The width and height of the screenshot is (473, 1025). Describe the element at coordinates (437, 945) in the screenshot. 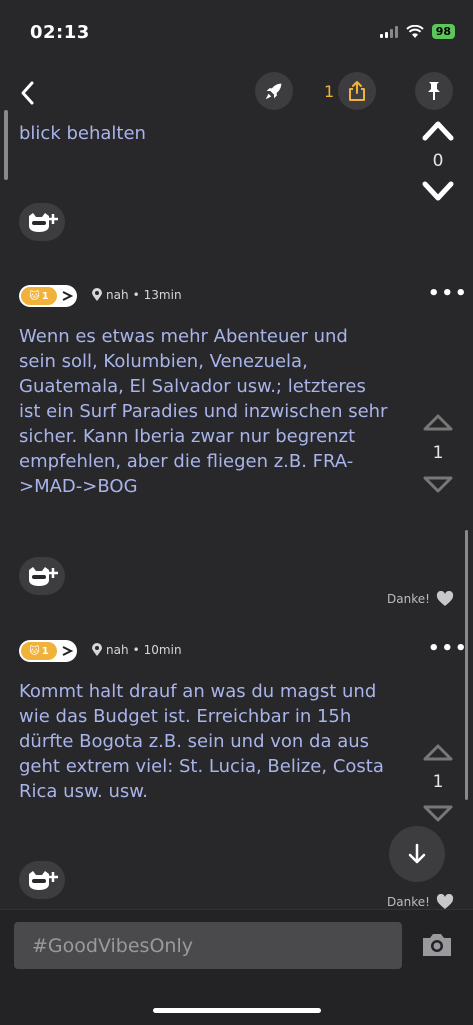

I see `camera-icon` at that location.